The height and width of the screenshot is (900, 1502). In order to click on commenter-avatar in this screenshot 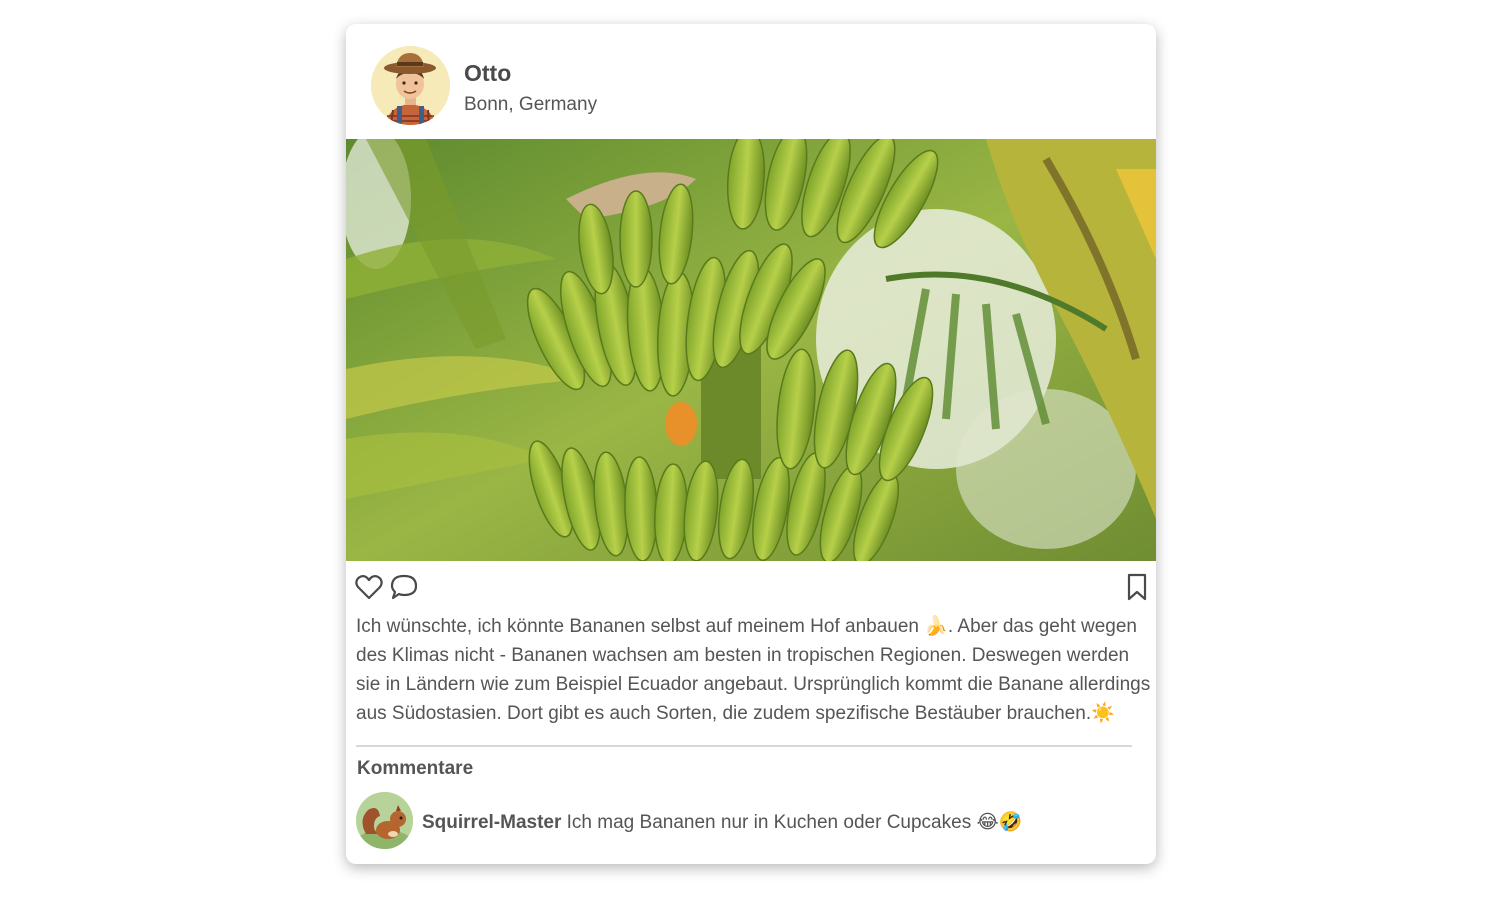, I will do `click(384, 820)`.